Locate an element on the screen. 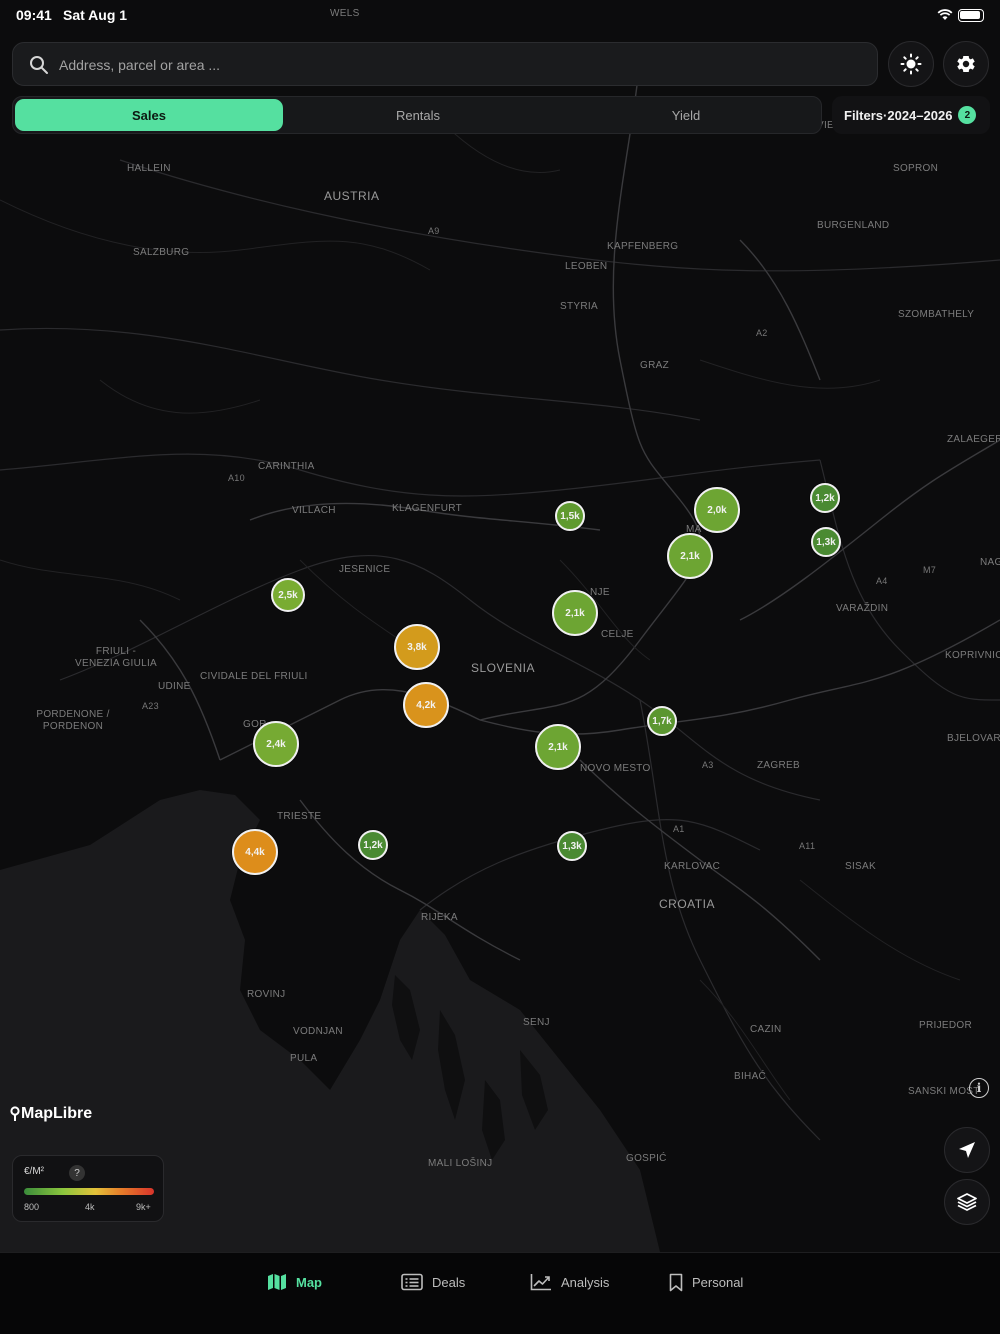 Image resolution: width=1000 pixels, height=1334 pixels. map-label: A11 is located at coordinates (807, 846).